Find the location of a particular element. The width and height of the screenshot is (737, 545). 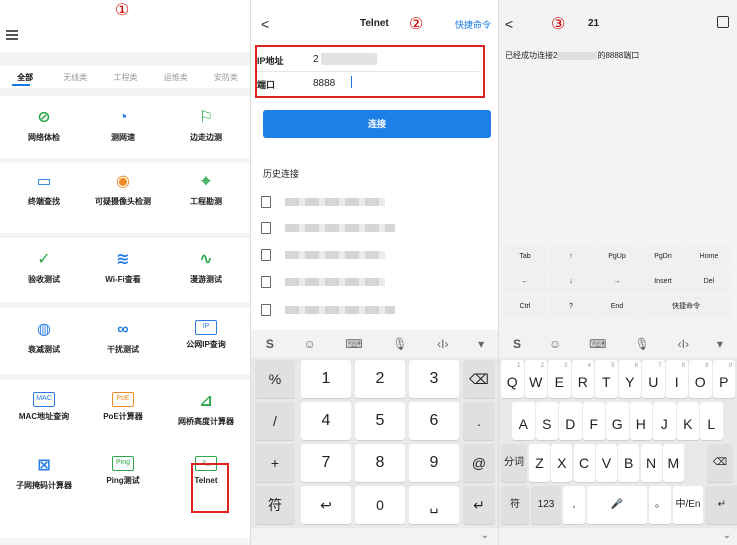

quick-command-link: 快捷命令 is located at coordinates (473, 24).